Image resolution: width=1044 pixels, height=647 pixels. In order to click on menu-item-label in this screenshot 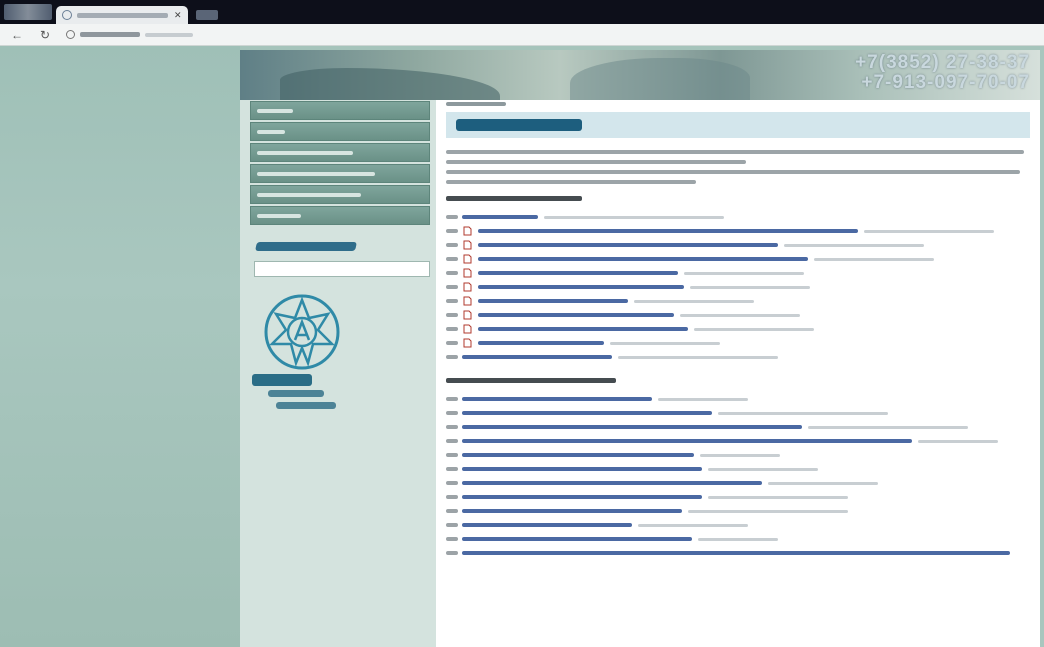, I will do `click(279, 215)`.